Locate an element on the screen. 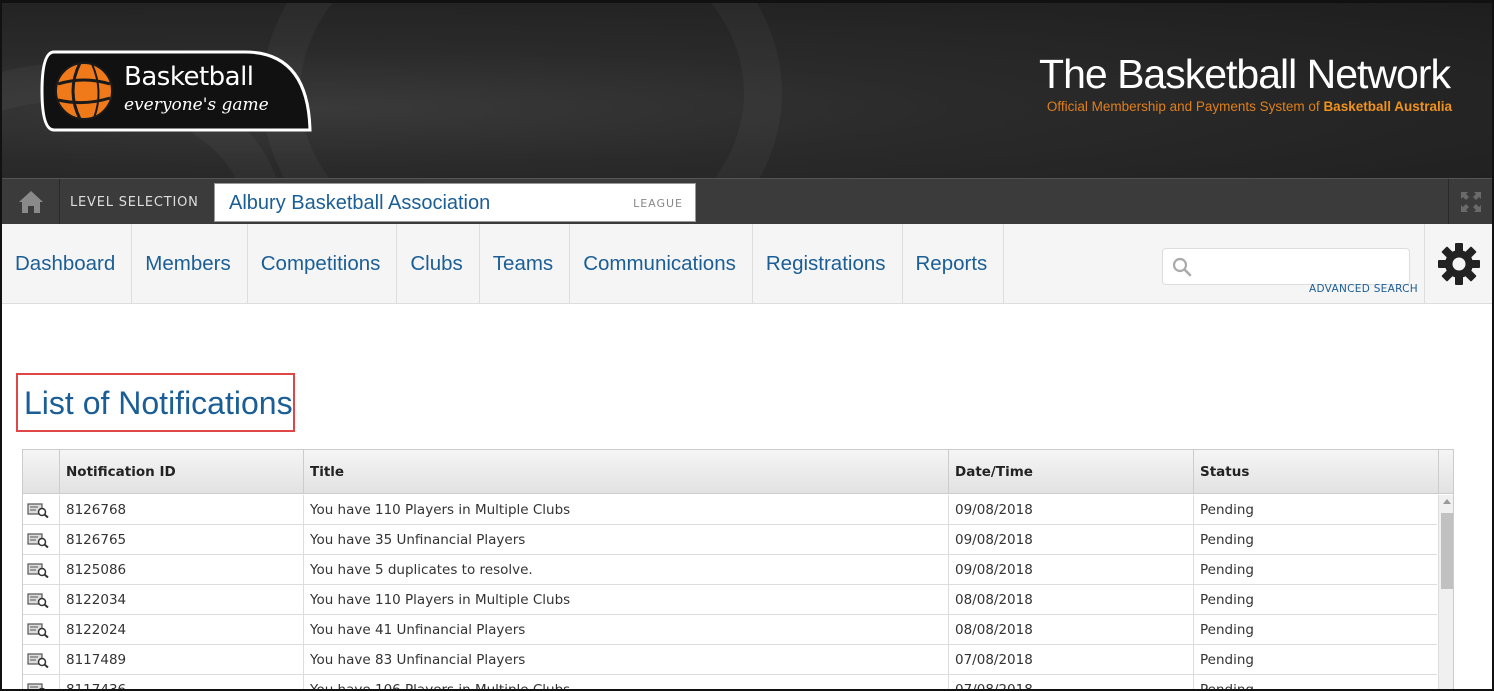 The width and height of the screenshot is (1494, 691). notification-id-cell: 8117436 is located at coordinates (182, 682).